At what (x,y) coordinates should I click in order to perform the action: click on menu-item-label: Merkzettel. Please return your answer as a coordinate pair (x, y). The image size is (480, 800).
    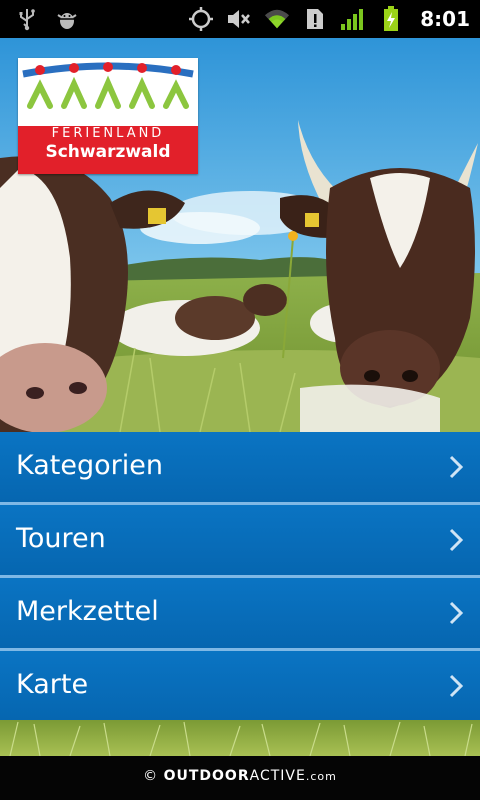
    Looking at the image, I should click on (87, 611).